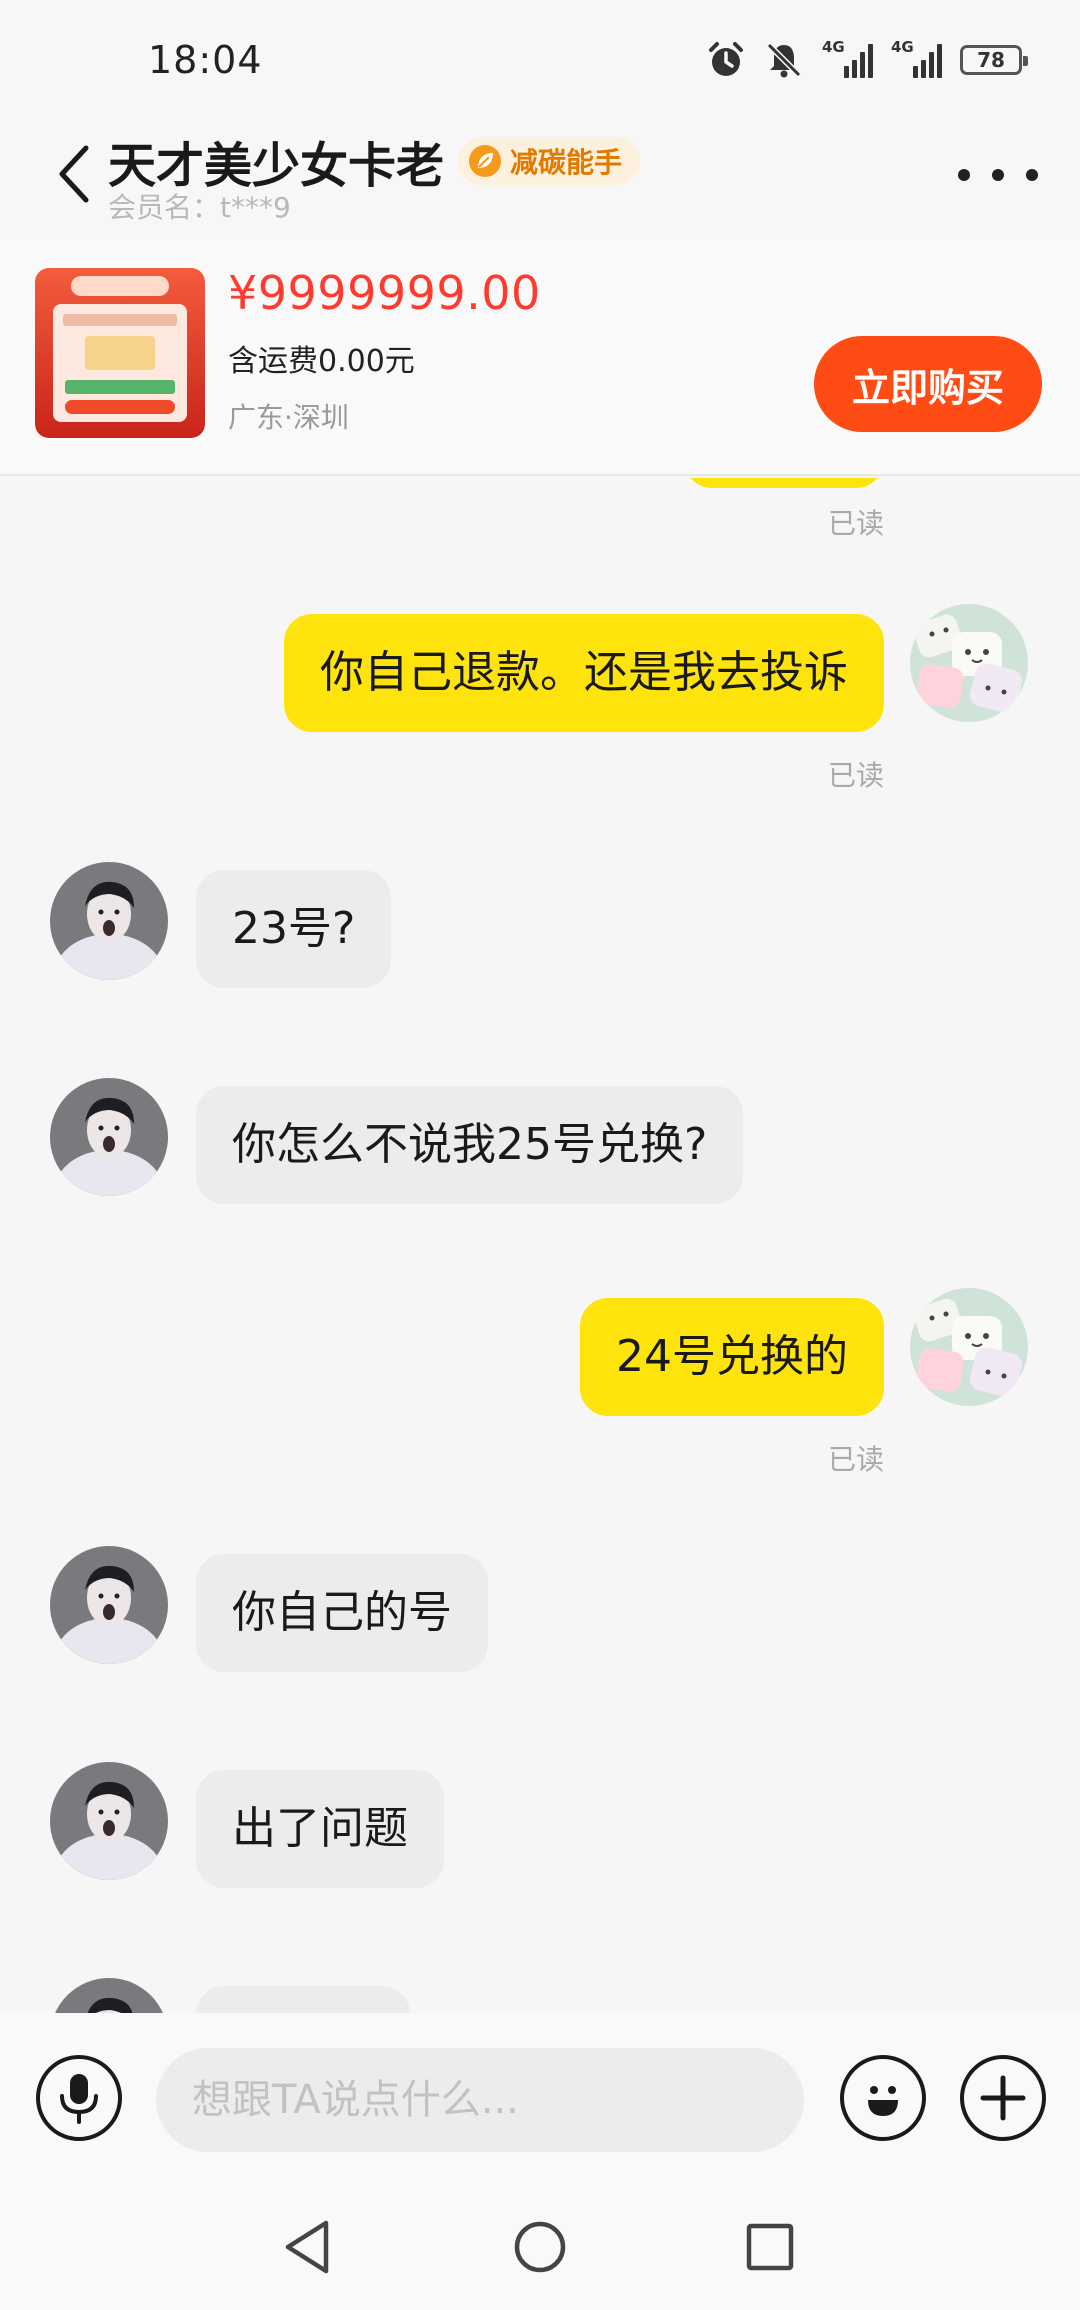 Image resolution: width=1080 pixels, height=2310 pixels. I want to click on nav-recents-button, so click(770, 2247).